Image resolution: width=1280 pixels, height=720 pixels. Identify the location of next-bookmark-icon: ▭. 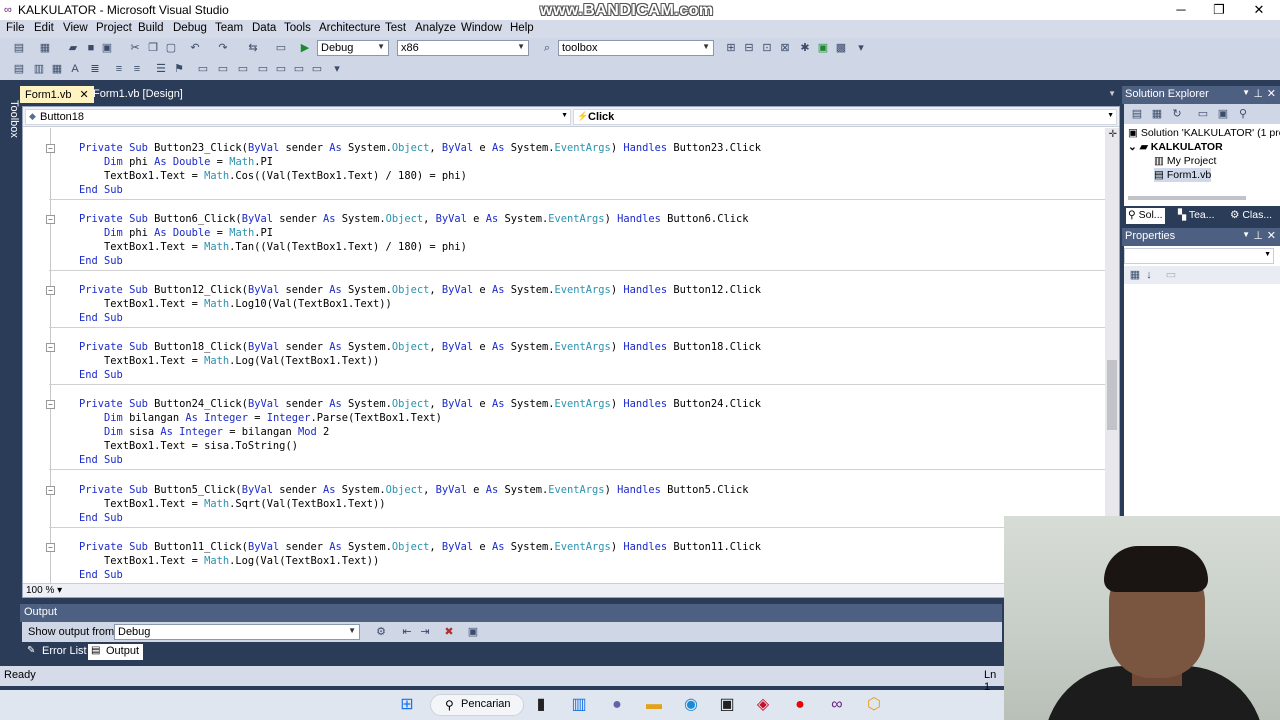
(223, 69).